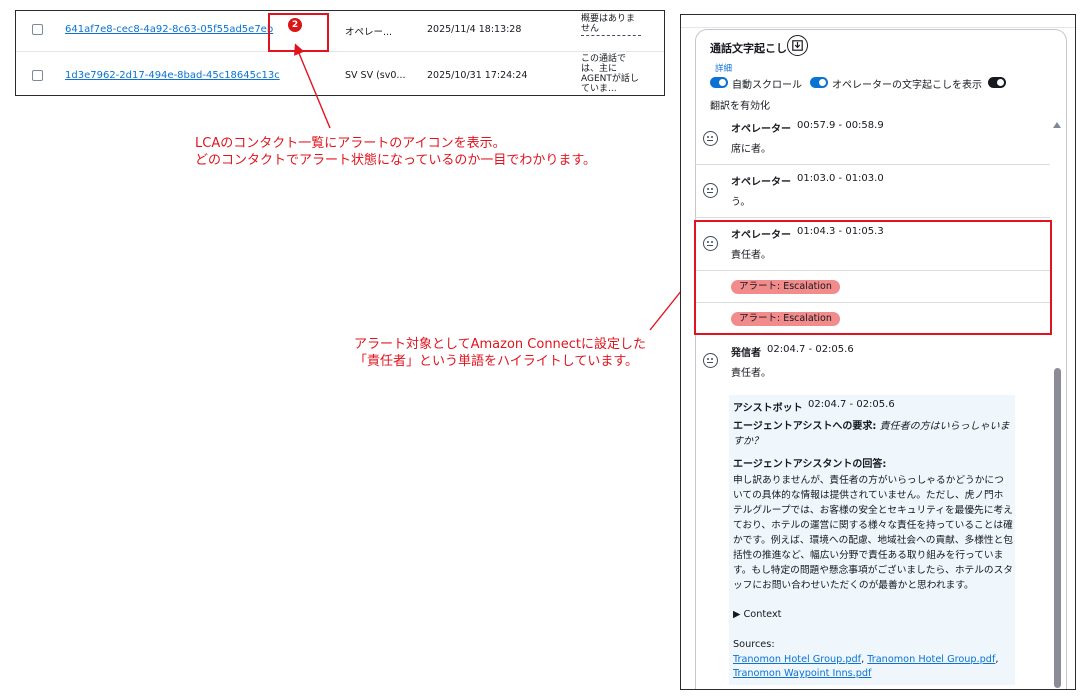 This screenshot has height=700, width=1092. I want to click on translate-label: 翻訳を有効化, so click(740, 106).